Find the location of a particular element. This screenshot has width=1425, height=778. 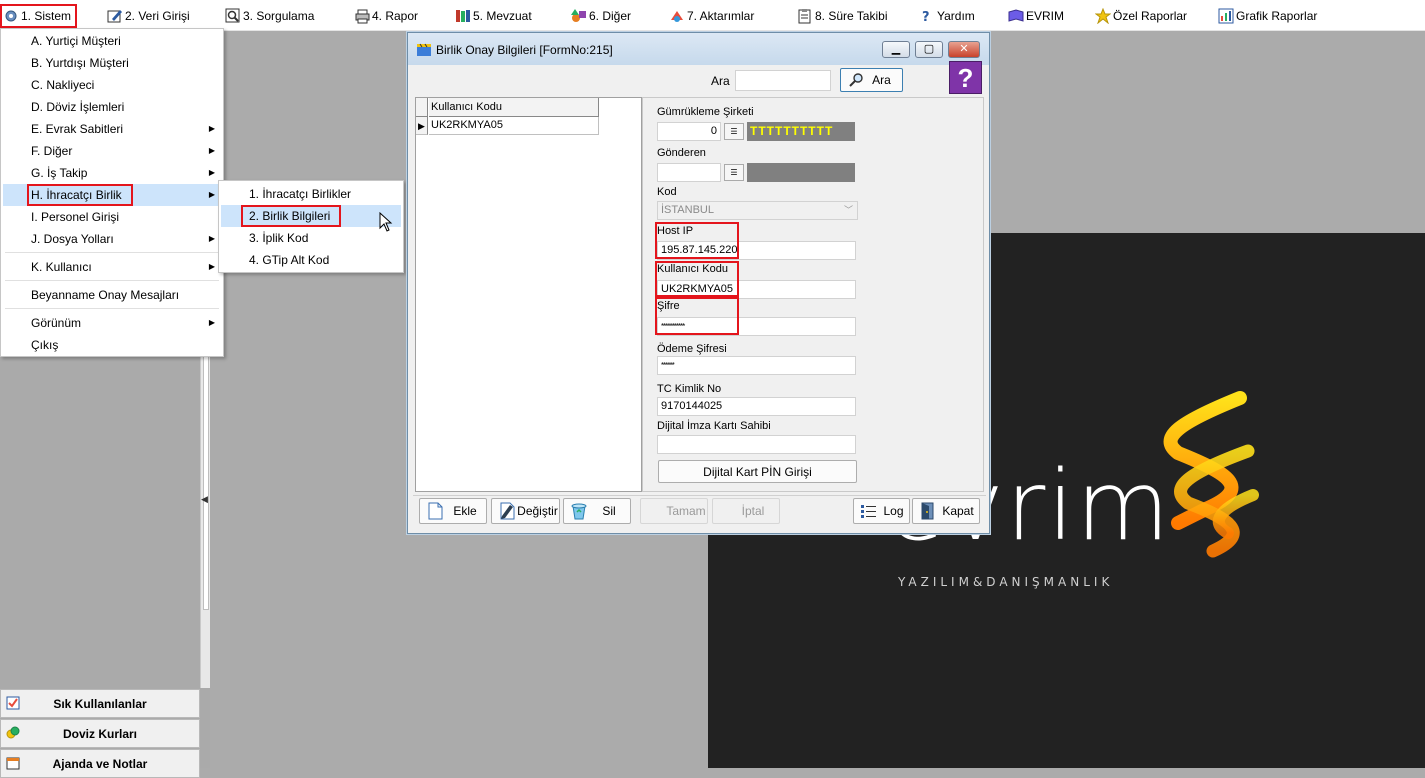

scrollbar-thumb is located at coordinates (206, 470).